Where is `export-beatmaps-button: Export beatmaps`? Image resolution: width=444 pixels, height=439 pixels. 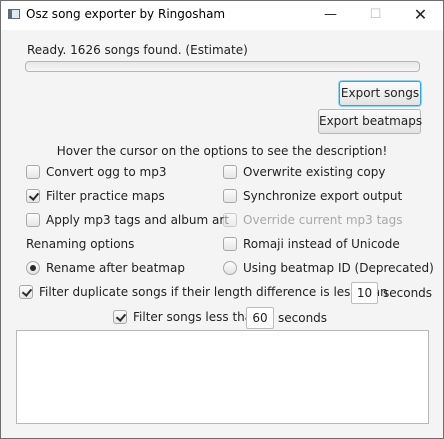 export-beatmaps-button: Export beatmaps is located at coordinates (370, 121).